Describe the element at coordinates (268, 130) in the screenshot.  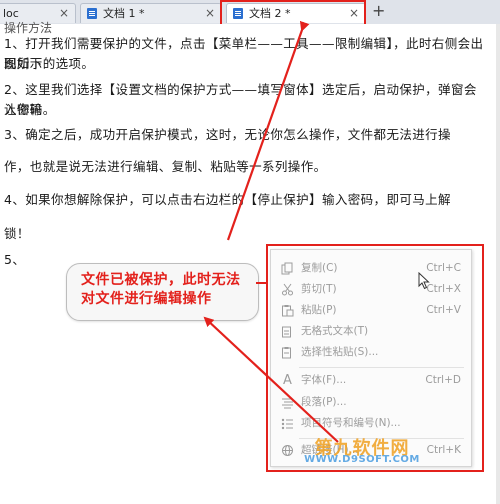
I see `arrow-to-tab` at that location.